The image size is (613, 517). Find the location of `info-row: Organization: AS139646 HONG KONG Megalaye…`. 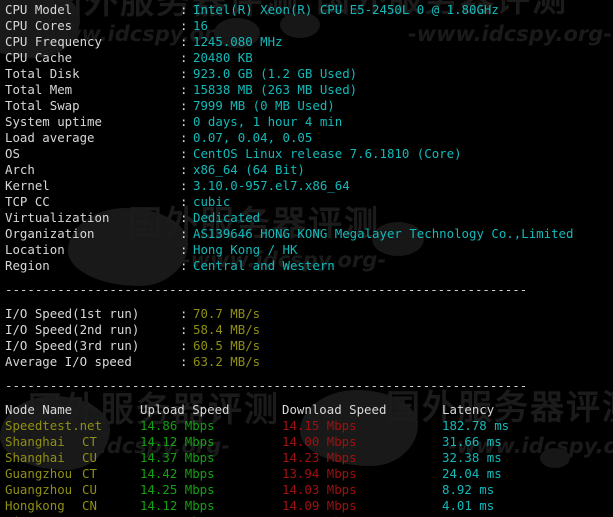

info-row: Organization: AS139646 HONG KONG Megalaye… is located at coordinates (309, 234).